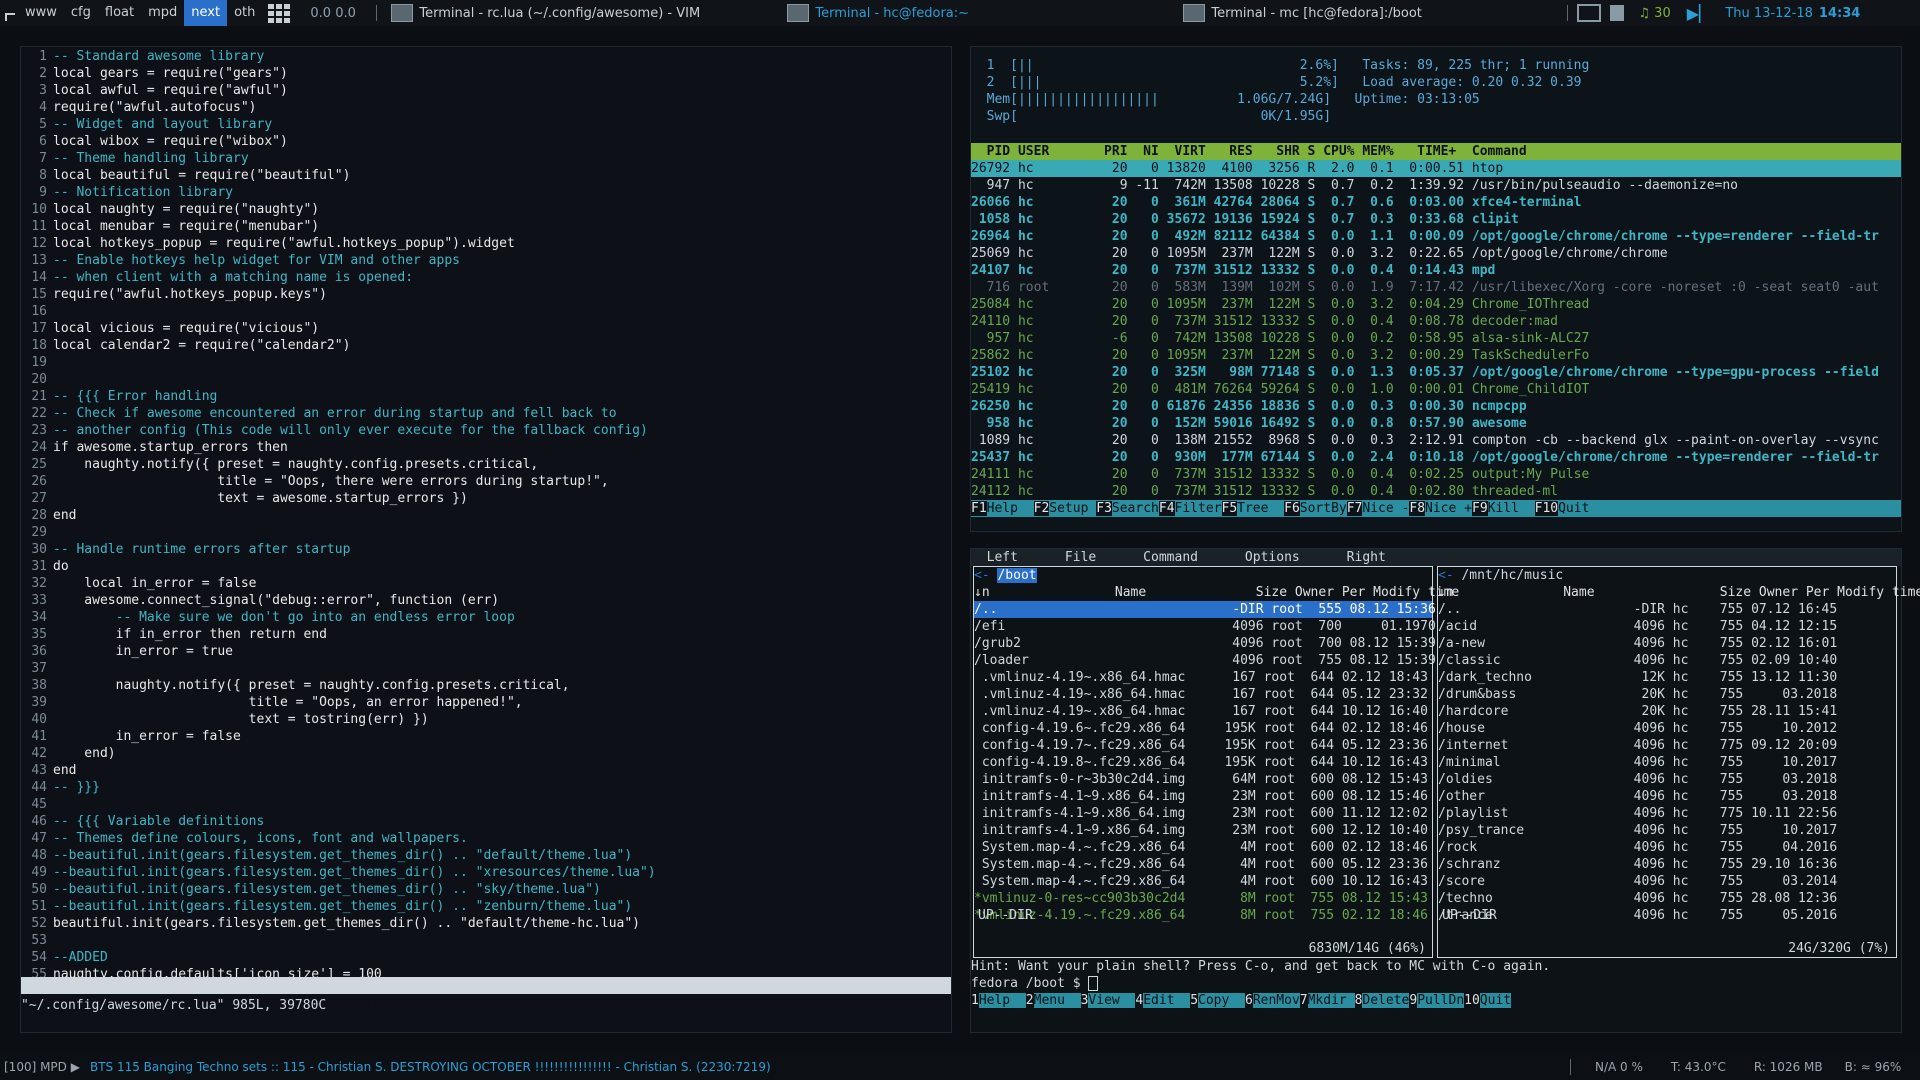 Image resolution: width=1920 pixels, height=1080 pixels. Describe the element at coordinates (1029, 1000) in the screenshot. I see `fkey-2: 2` at that location.